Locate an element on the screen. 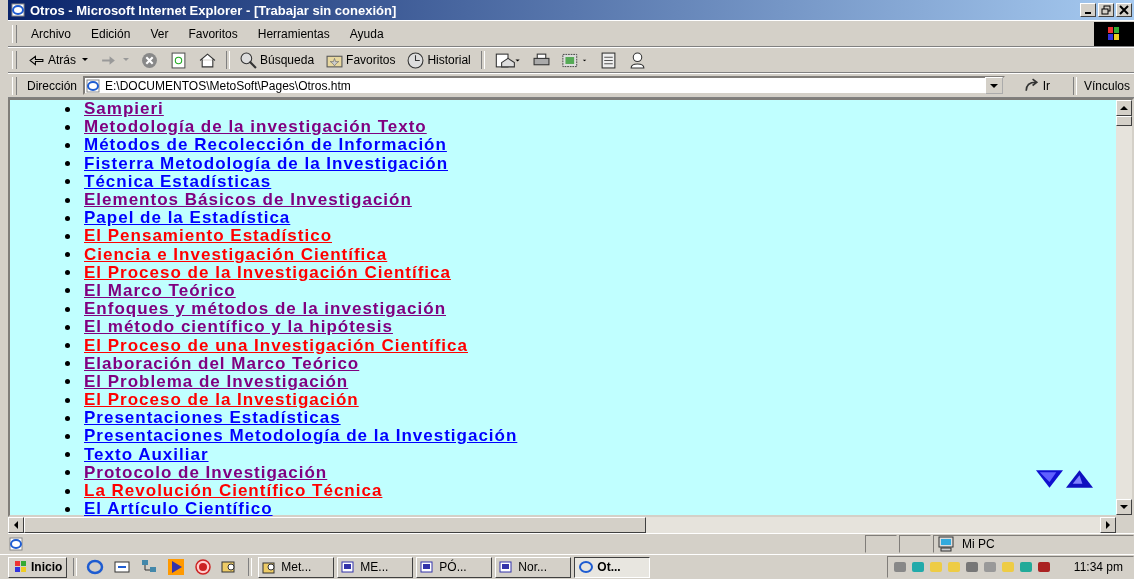 Image resolution: width=1134 pixels, height=579 pixels. edit-icon is located at coordinates (574, 60).